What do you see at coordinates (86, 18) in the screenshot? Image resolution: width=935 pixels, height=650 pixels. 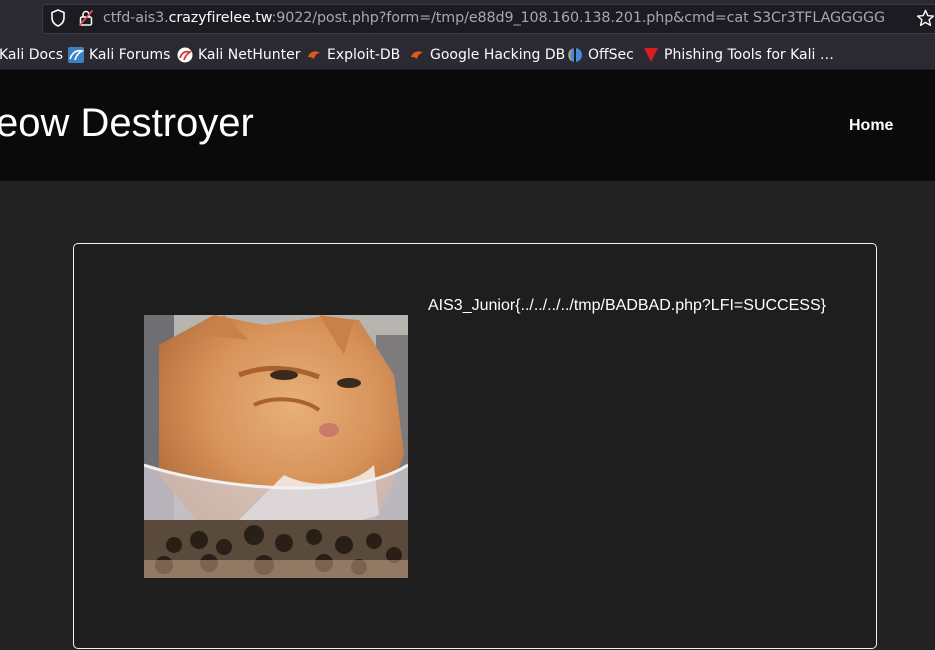 I see `insecure-lock-icon` at bounding box center [86, 18].